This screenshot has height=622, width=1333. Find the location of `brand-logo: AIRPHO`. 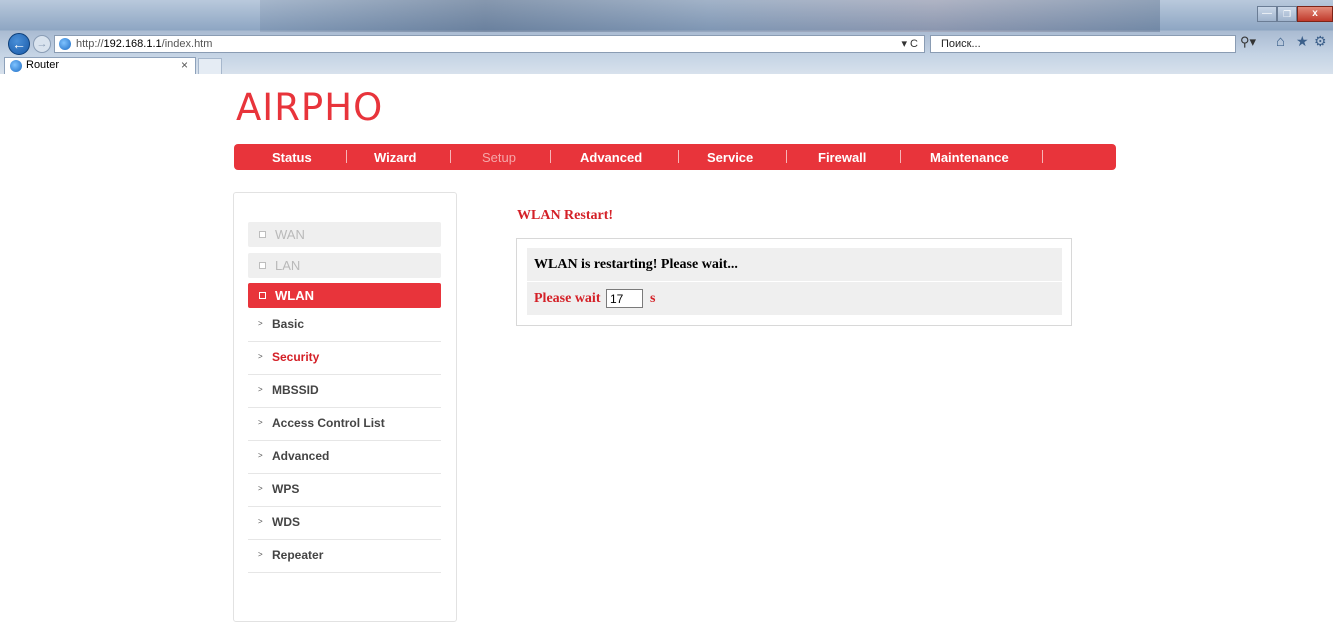

brand-logo: AIRPHO is located at coordinates (310, 107).